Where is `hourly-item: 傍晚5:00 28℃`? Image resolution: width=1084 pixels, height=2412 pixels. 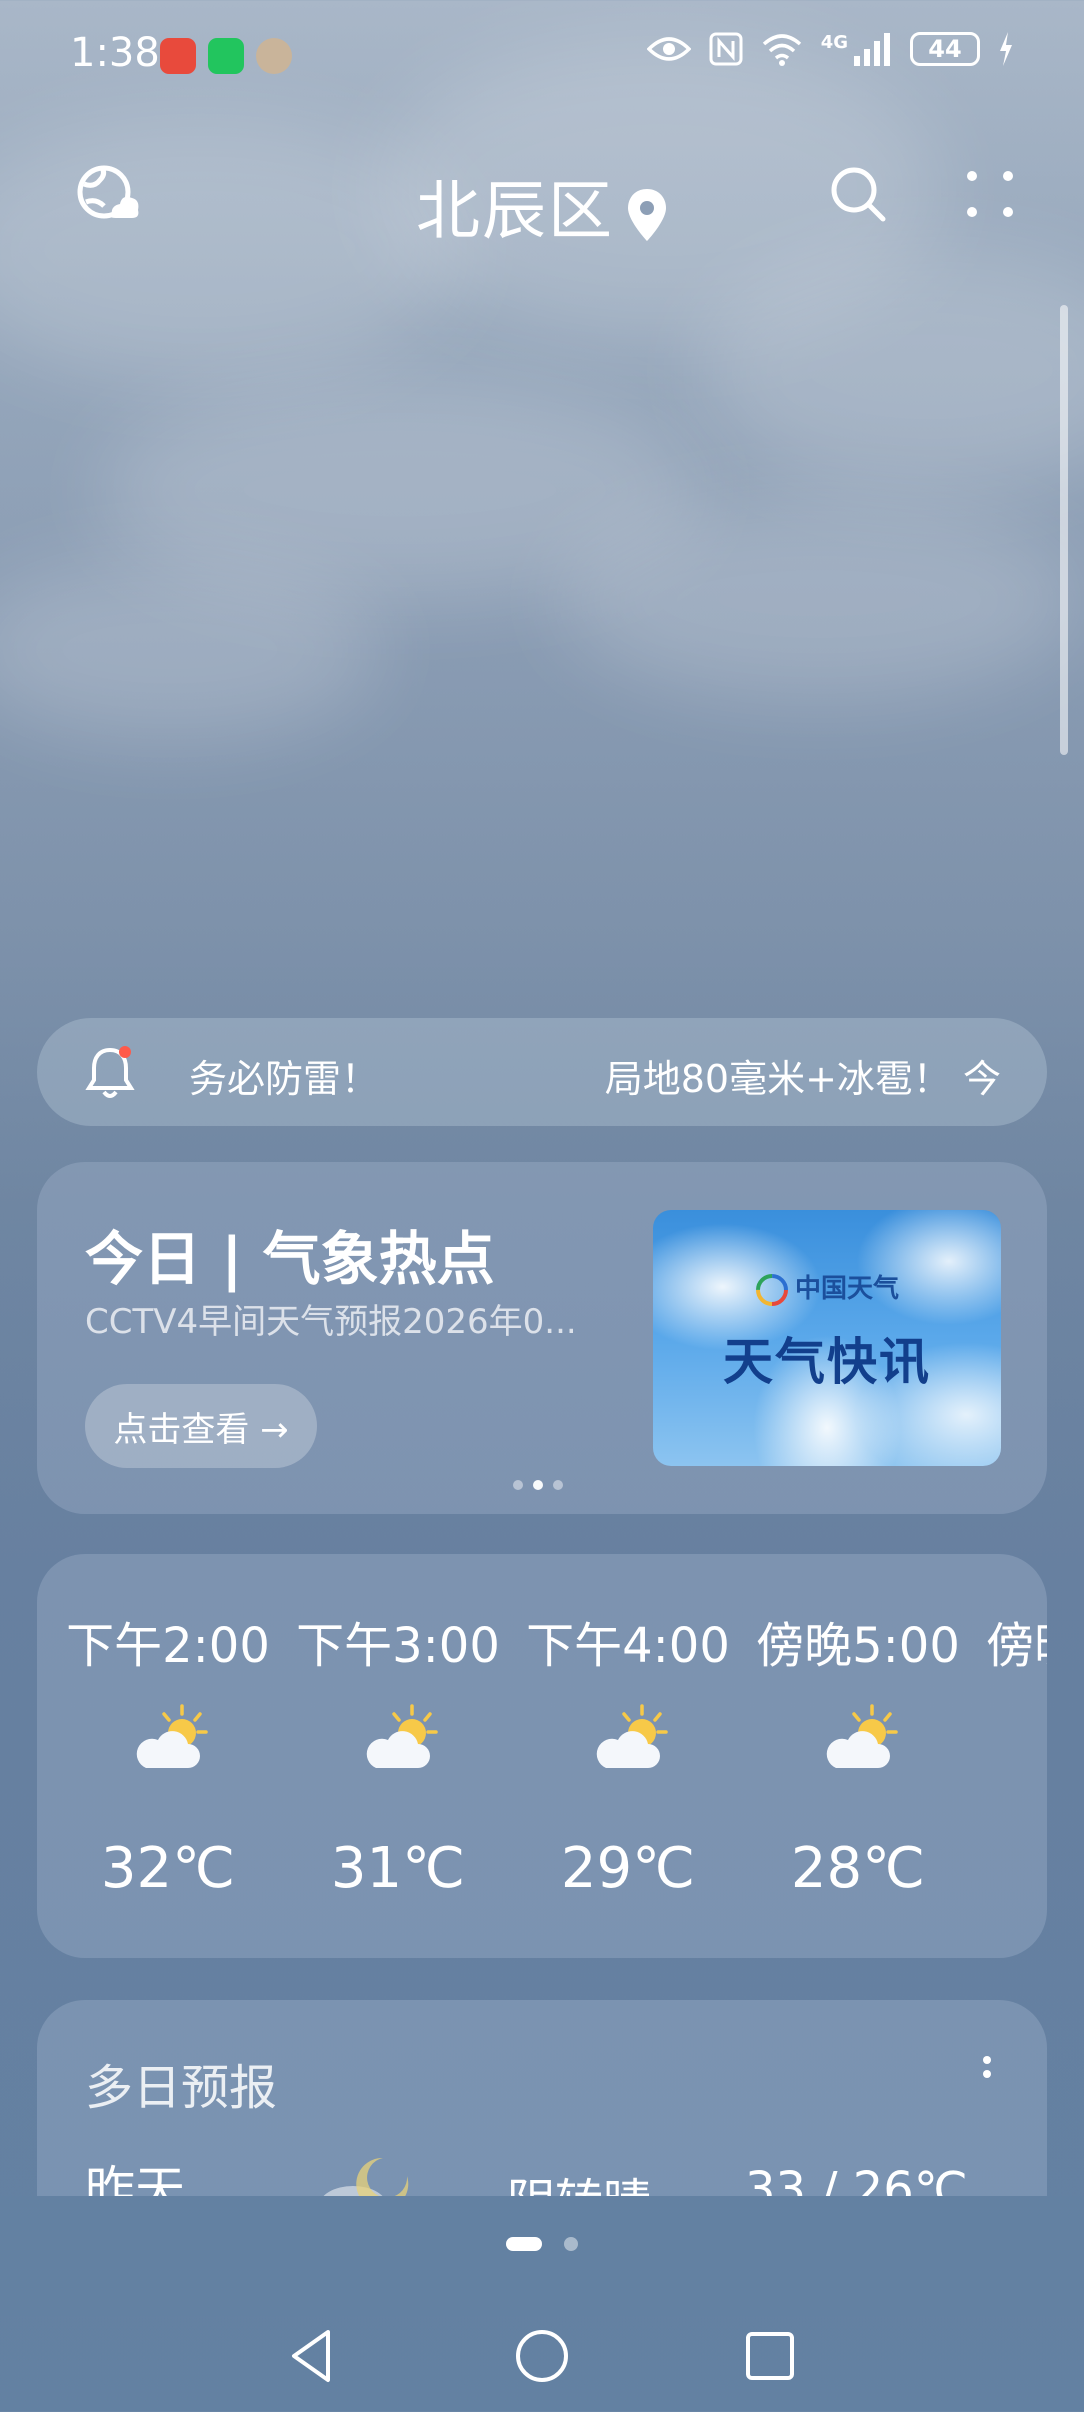 hourly-item: 傍晚5:00 28℃ is located at coordinates (858, 1756).